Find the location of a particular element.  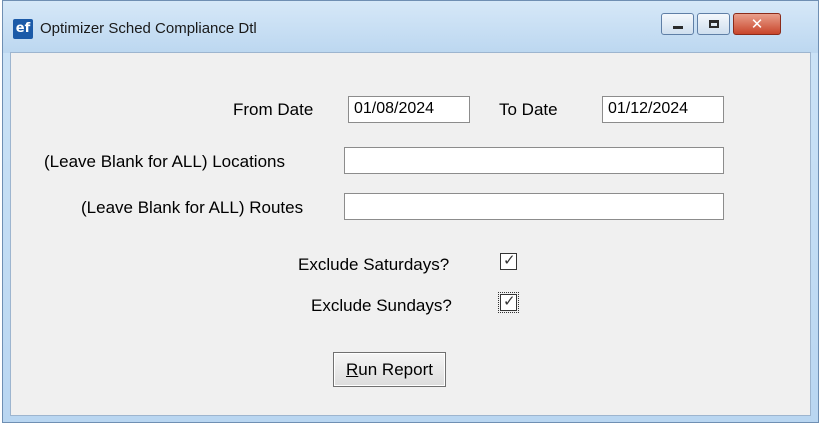

exclude-saturdays-checkbox: ✓ is located at coordinates (508, 260).